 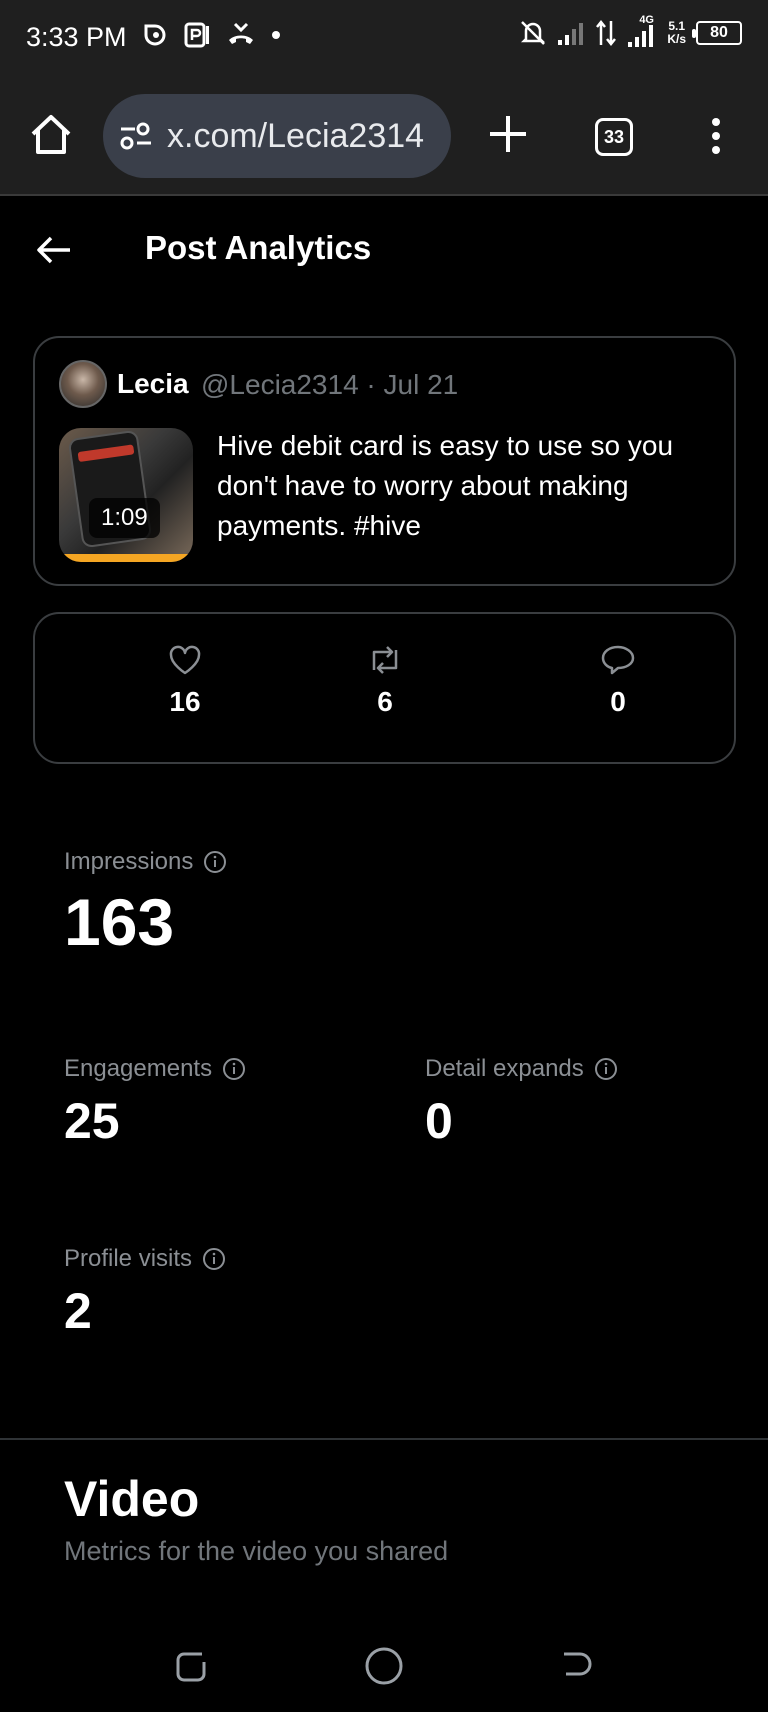 I want to click on page-title: Post Analytics, so click(x=258, y=247).